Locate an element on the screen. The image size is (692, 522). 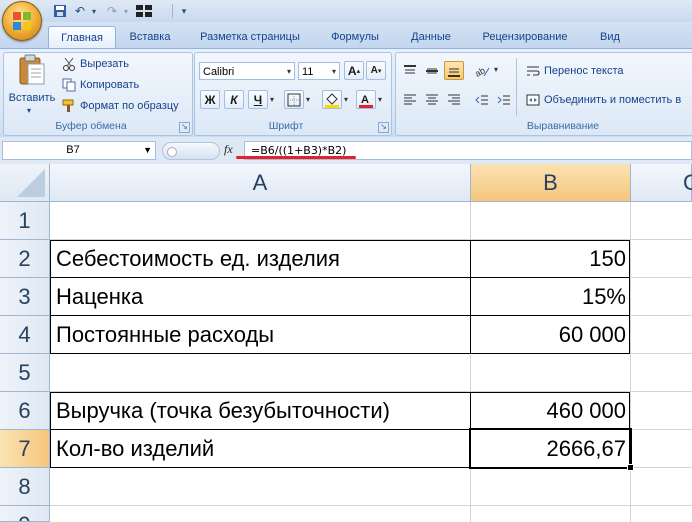
align-top-icon is located at coordinates (410, 68).